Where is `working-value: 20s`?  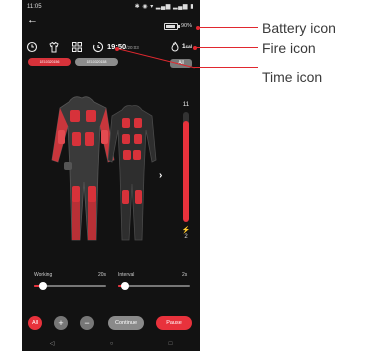 working-value: 20s is located at coordinates (102, 275).